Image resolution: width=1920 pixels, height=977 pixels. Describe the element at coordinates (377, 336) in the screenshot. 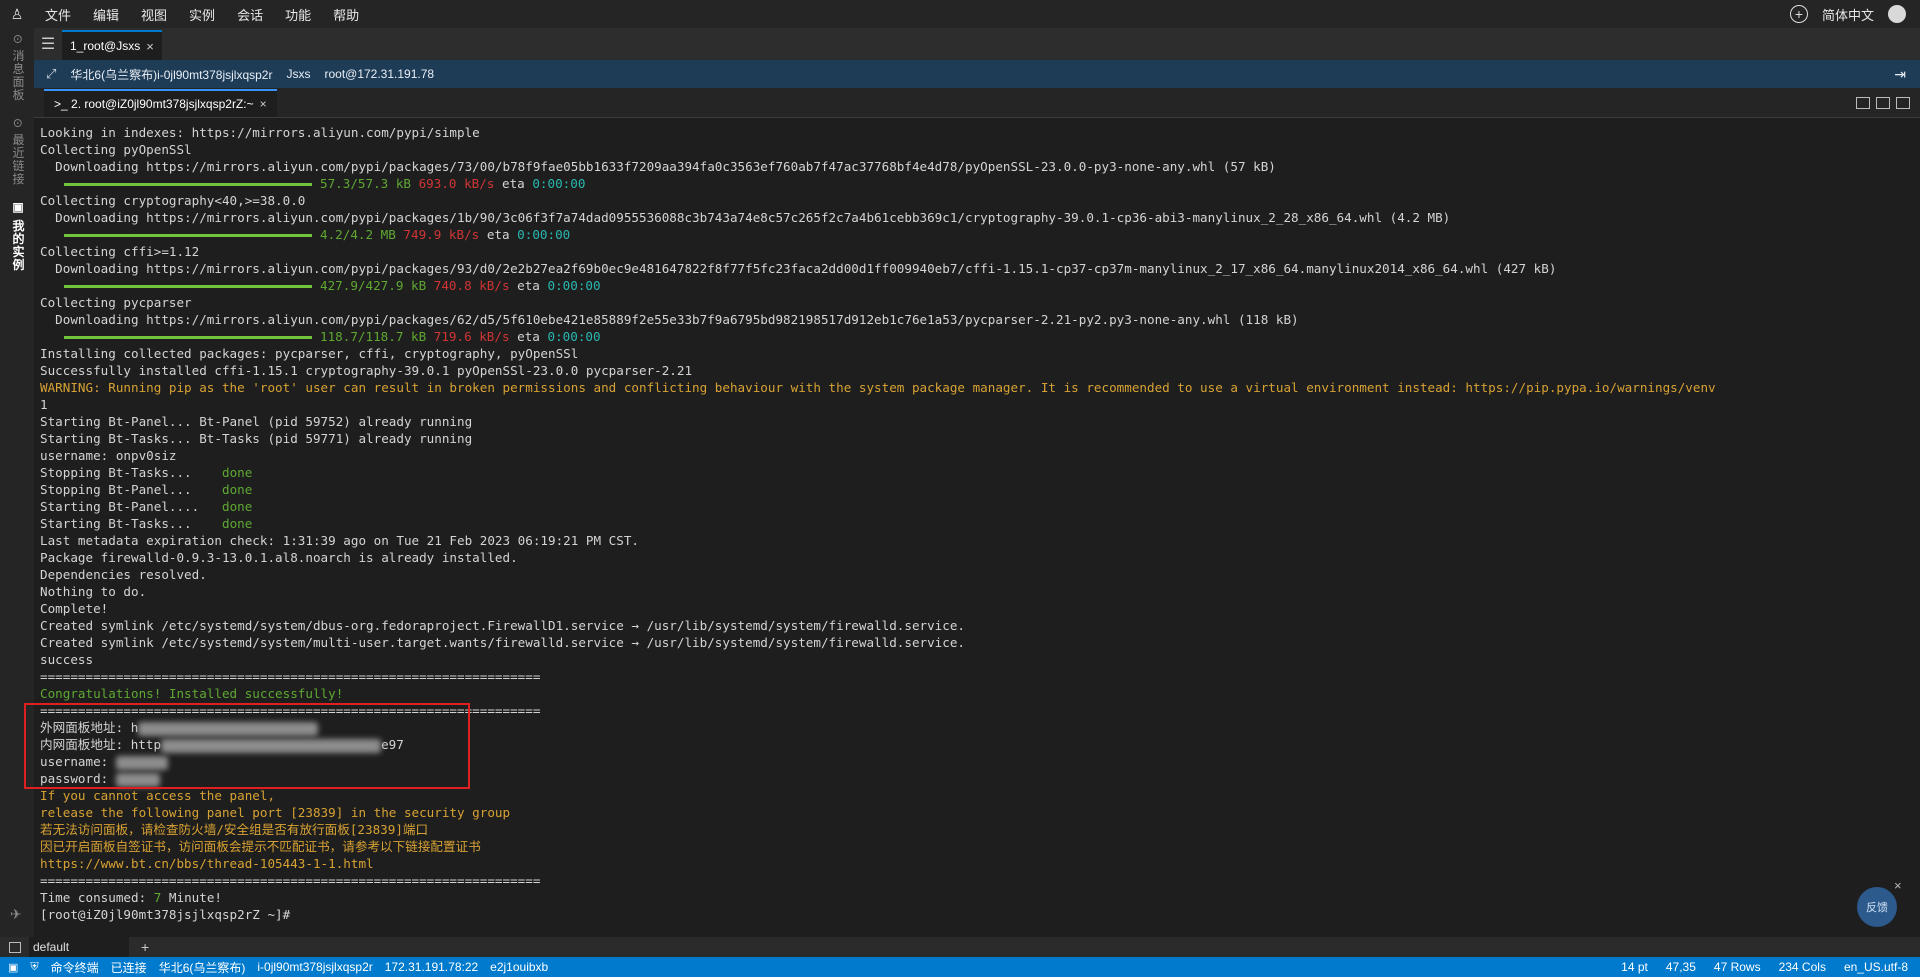

I see `terminal-text: 118.7/118.7 kB` at that location.